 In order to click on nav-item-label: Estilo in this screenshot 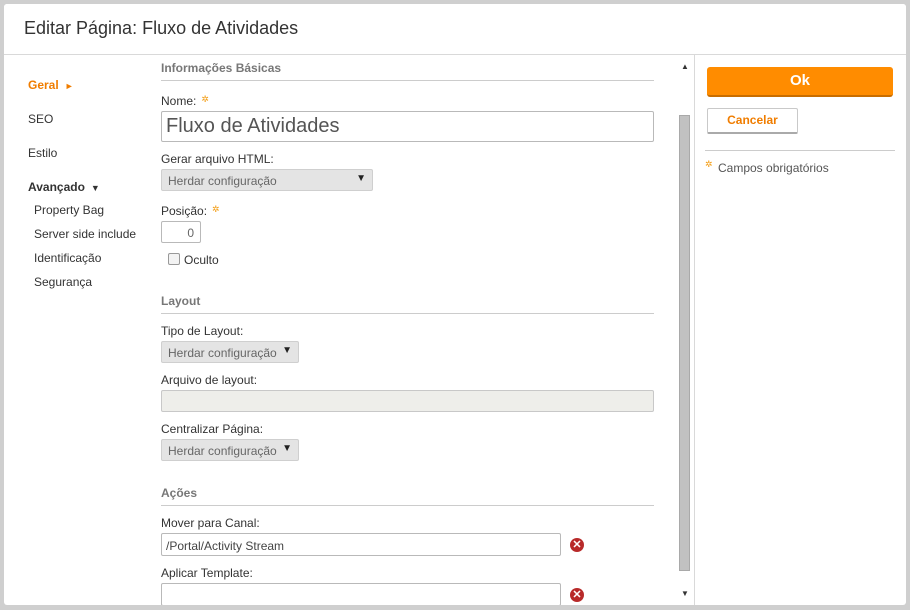, I will do `click(43, 153)`.